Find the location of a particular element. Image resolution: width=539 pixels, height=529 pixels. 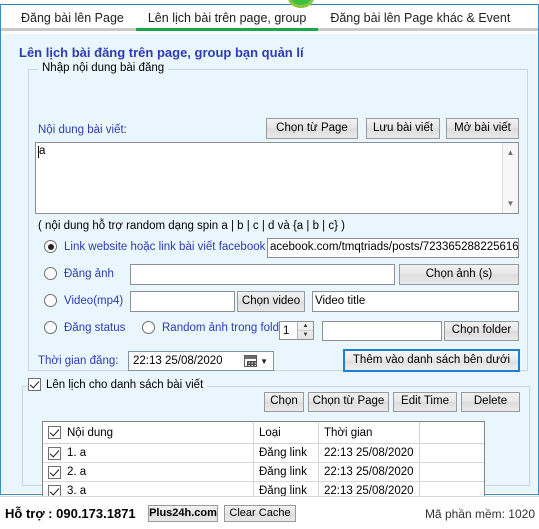

table-header-row: Nội dung Loại Thời gian is located at coordinates (263, 433).